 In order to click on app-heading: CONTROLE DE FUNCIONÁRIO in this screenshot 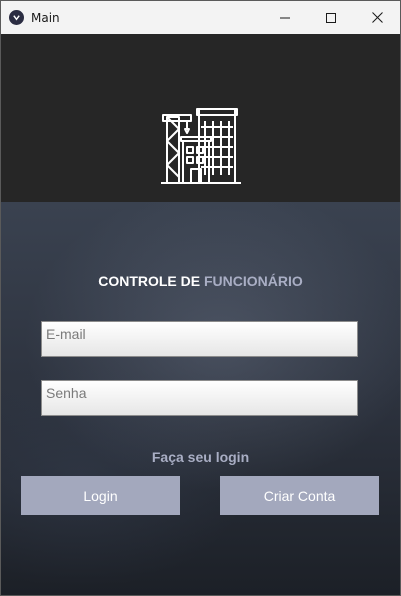, I will do `click(200, 281)`.